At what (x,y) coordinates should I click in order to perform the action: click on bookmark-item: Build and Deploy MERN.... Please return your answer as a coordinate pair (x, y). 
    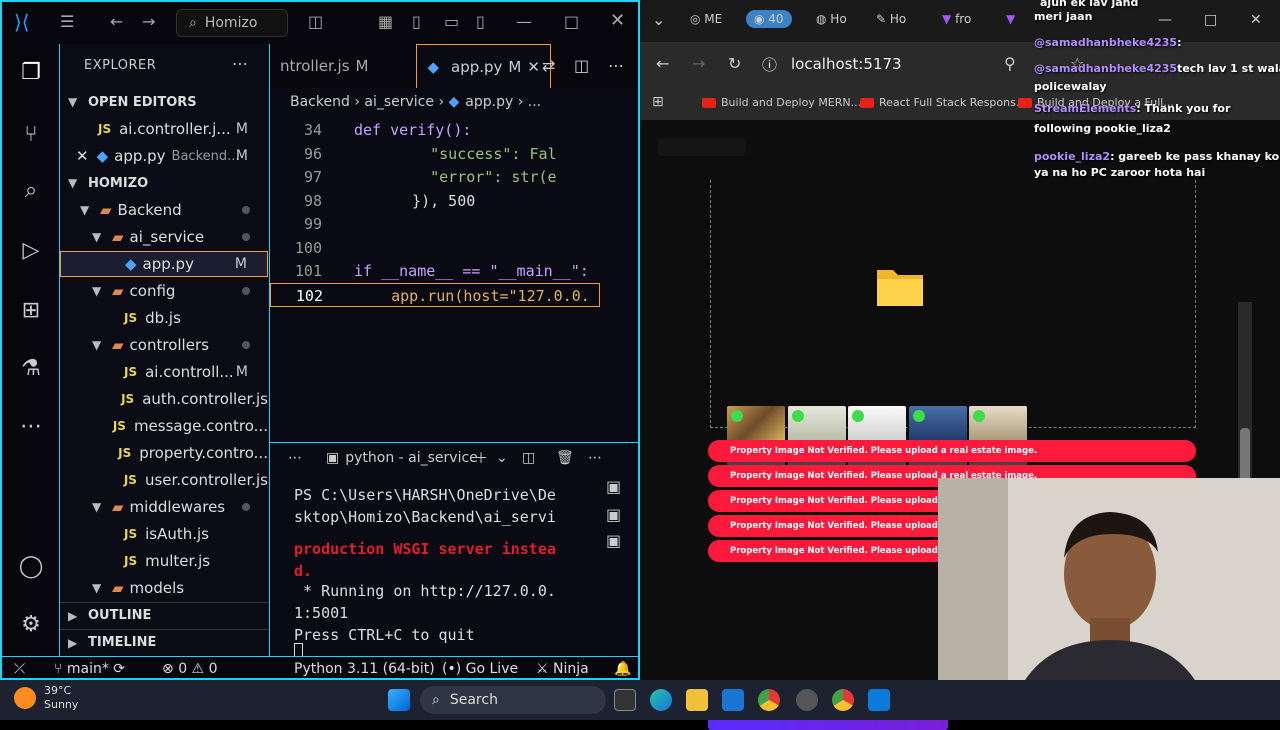
    Looking at the image, I should click on (781, 102).